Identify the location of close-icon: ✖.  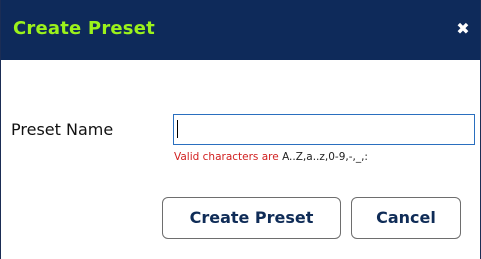
(463, 29).